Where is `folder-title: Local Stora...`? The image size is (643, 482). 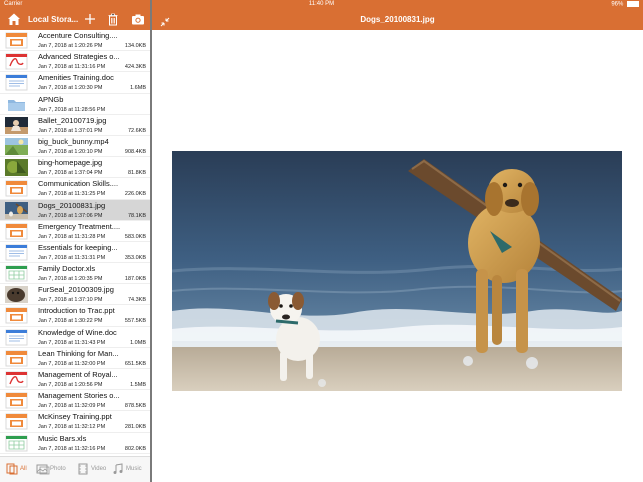
folder-title: Local Stora... is located at coordinates (53, 19).